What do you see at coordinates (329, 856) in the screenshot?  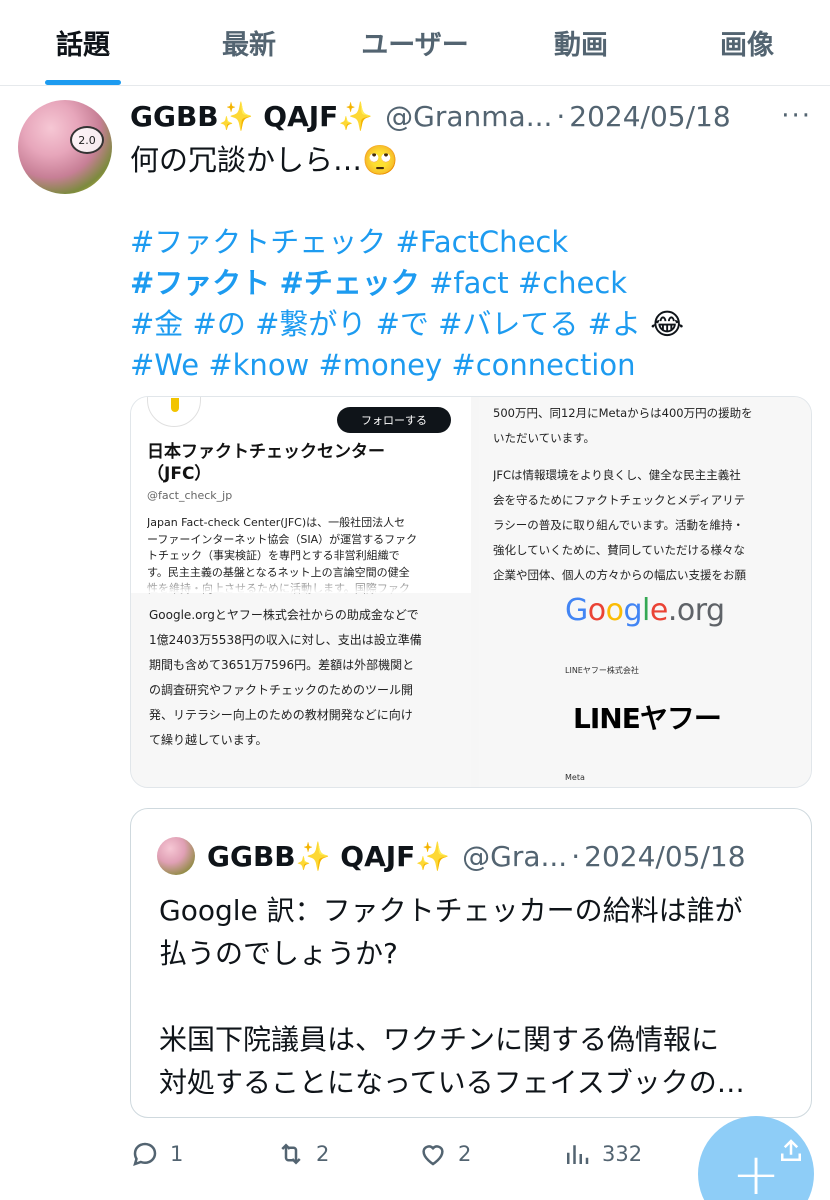 I see `quoted-display-name: GGBB✨ QAJF✨` at bounding box center [329, 856].